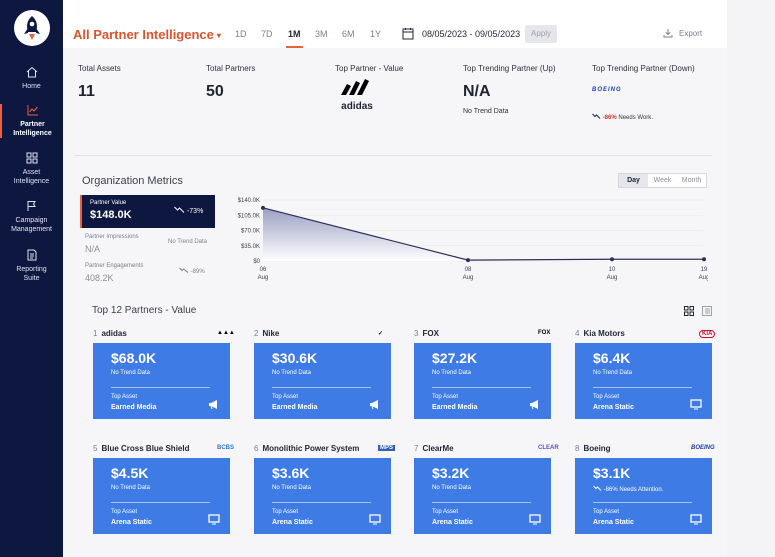 The height and width of the screenshot is (557, 775). What do you see at coordinates (321, 34) in the screenshot?
I see `range-3m: 3M` at bounding box center [321, 34].